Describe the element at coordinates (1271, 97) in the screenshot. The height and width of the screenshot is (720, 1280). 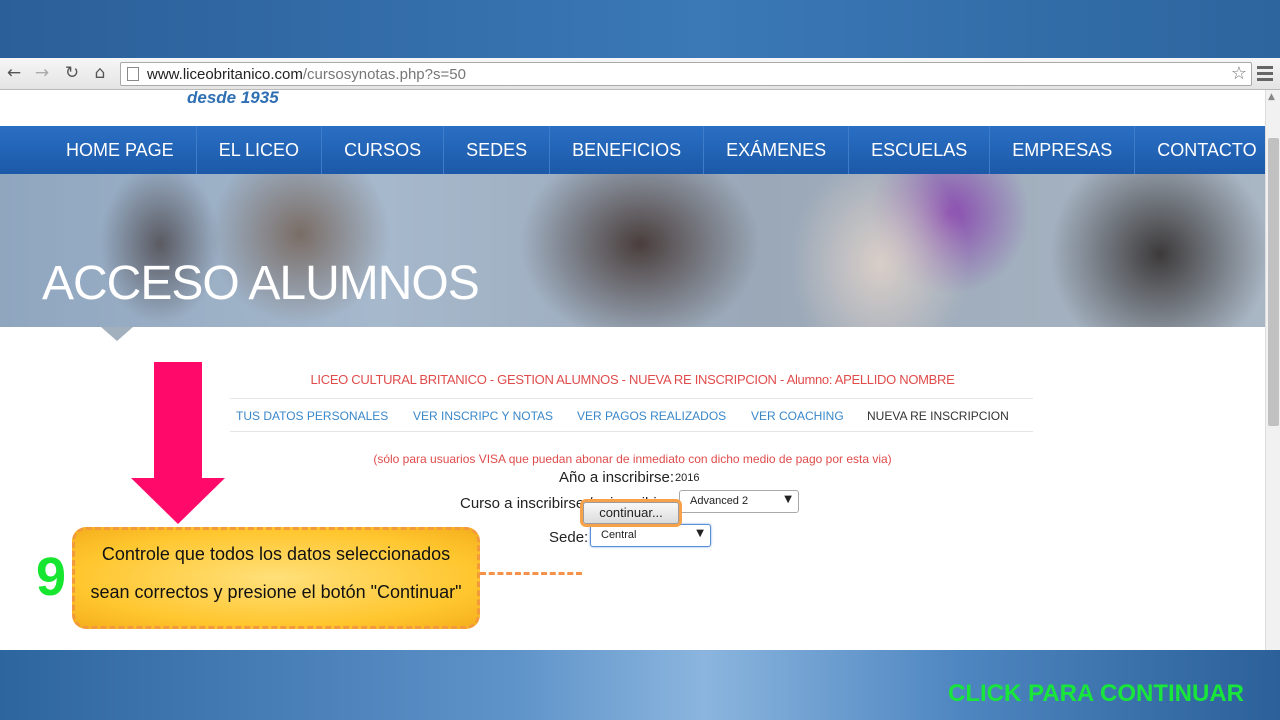
I see `scroll-up-arrow-icon: ▲` at that location.